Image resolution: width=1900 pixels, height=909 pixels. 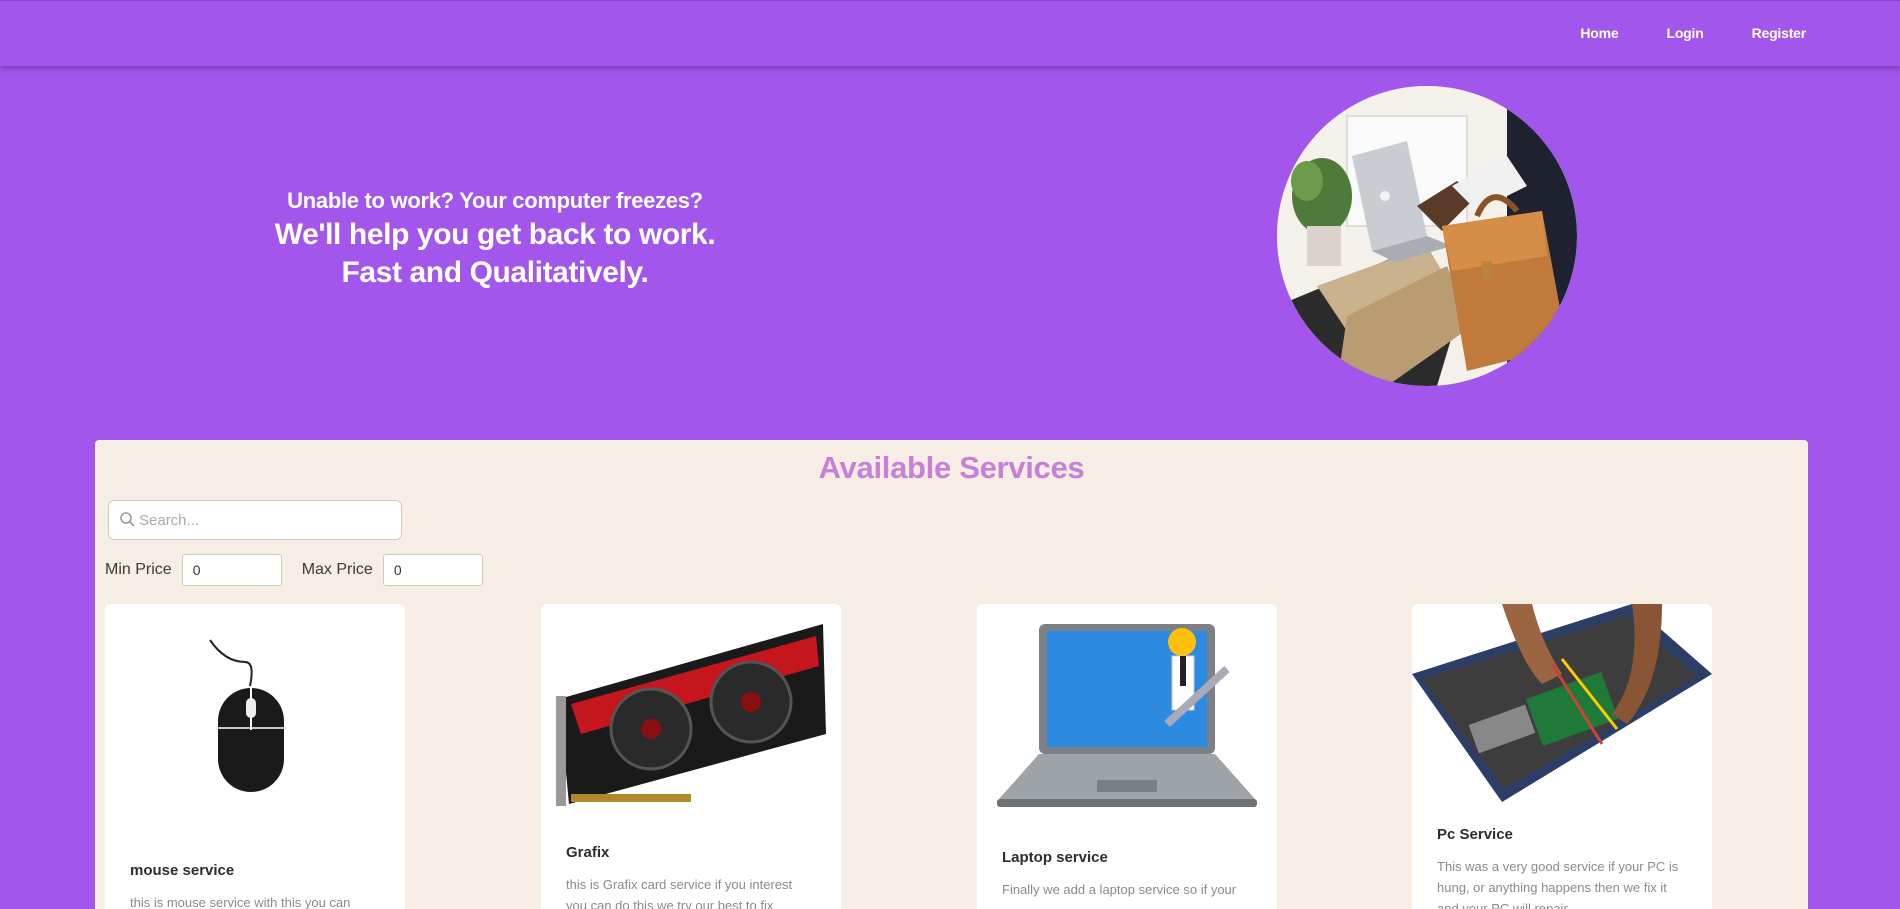 I want to click on services-title: Available Services, so click(x=951, y=467).